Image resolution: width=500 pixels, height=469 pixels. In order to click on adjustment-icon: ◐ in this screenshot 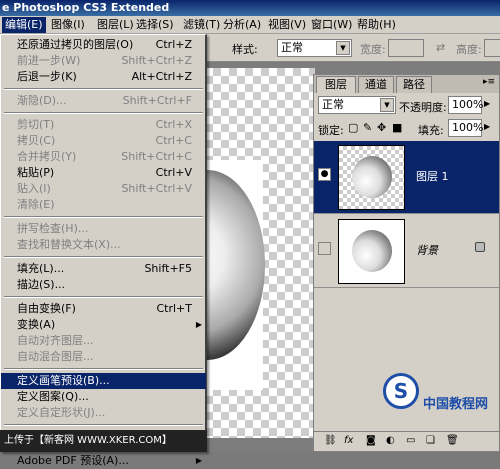, I will do `click(390, 440)`.